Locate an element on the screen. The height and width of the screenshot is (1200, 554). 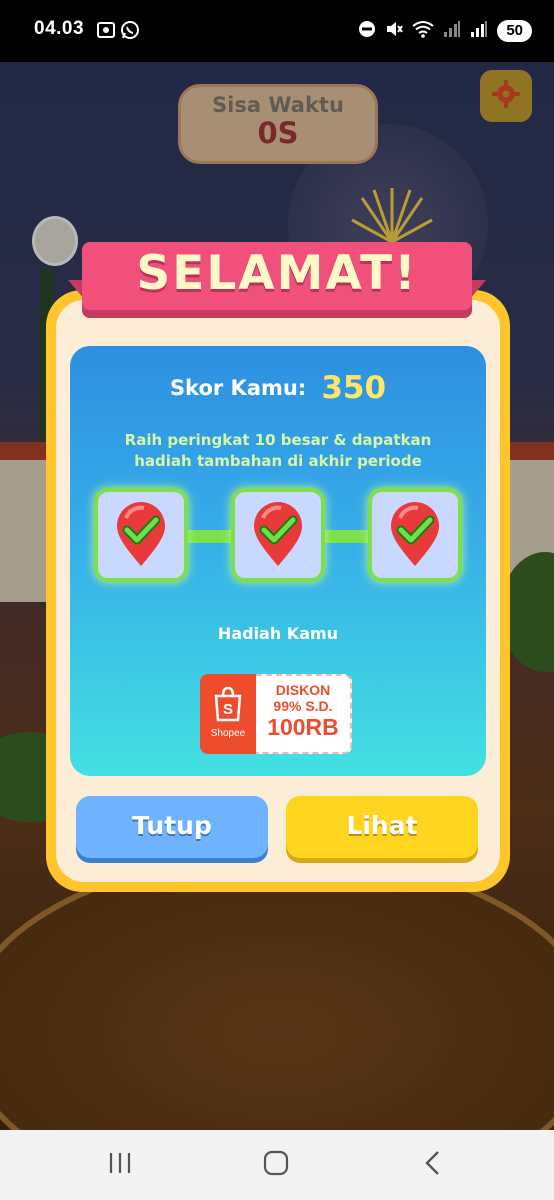
instruction-line: hadiah tambahan di akhir periode is located at coordinates (278, 461).